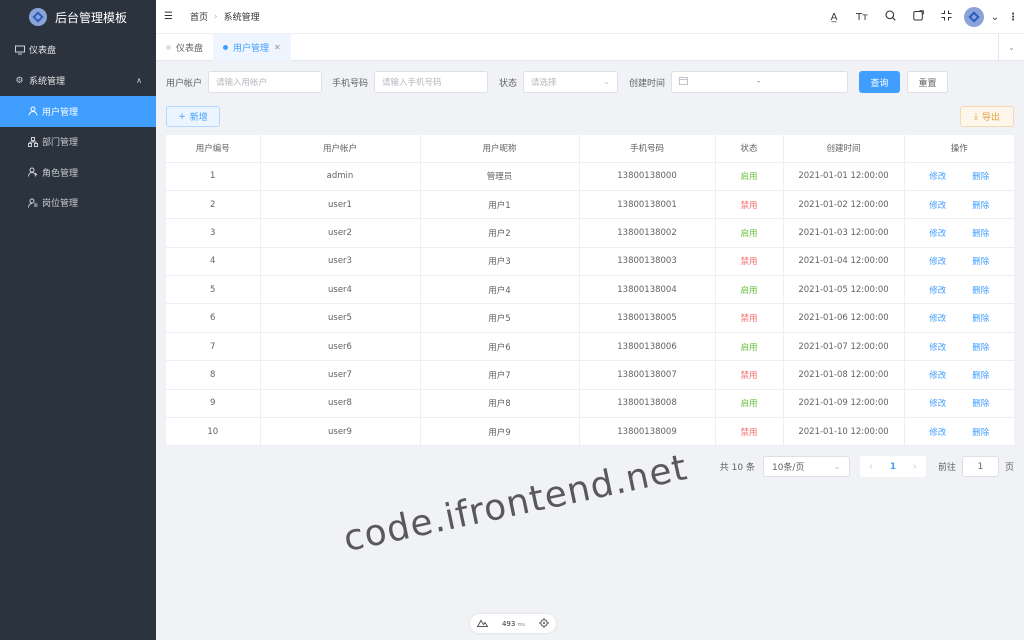 This screenshot has height=640, width=1024. I want to click on logo: 后台管理模板, so click(78, 17).